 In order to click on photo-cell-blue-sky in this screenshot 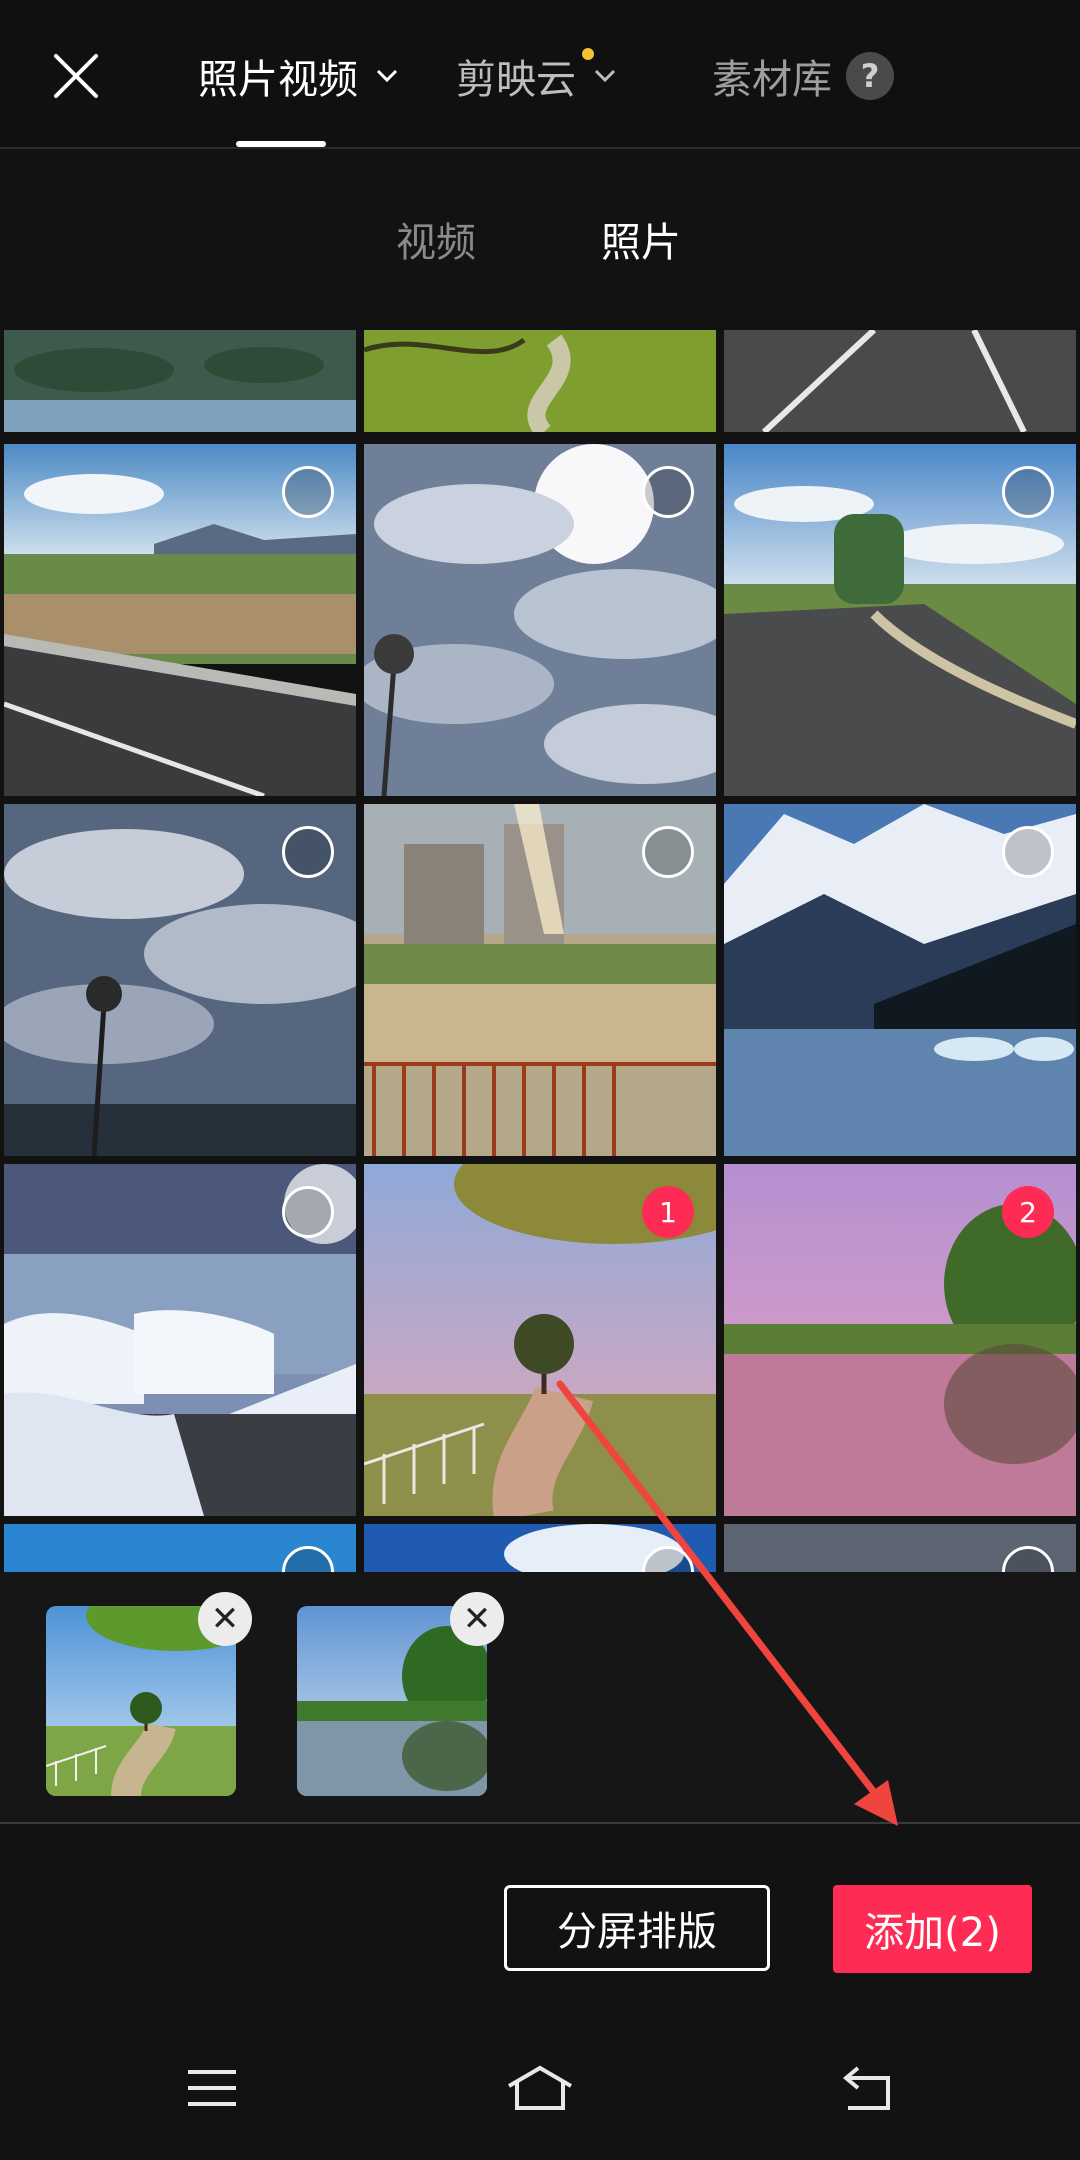, I will do `click(180, 1548)`.